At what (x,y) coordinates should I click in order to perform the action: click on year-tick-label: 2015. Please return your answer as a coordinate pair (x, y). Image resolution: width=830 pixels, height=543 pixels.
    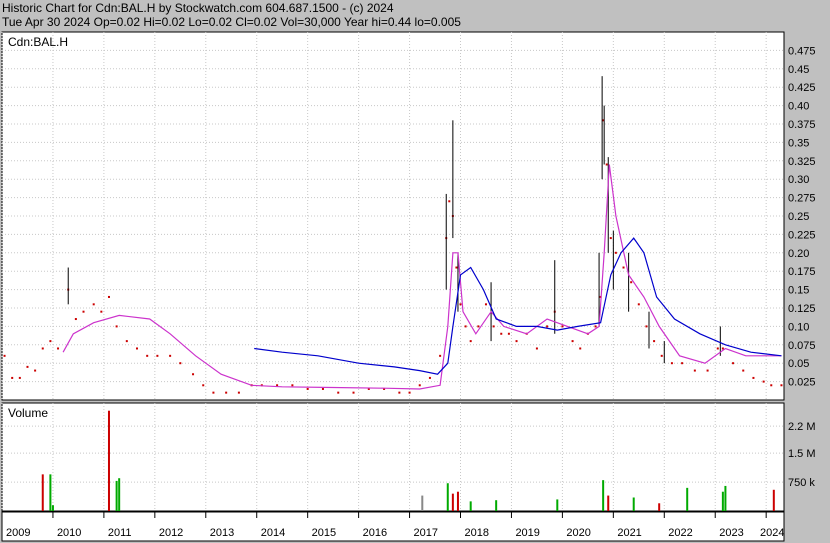
    Looking at the image, I should click on (324, 533).